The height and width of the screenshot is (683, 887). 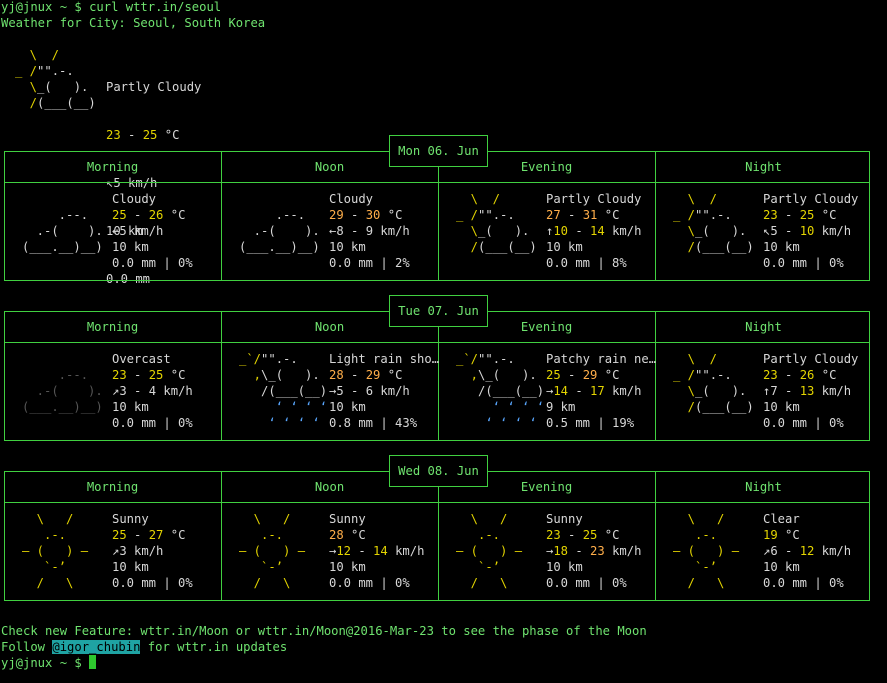 What do you see at coordinates (511, 391) in the screenshot?
I see `icon-line: /(___(__)` at bounding box center [511, 391].